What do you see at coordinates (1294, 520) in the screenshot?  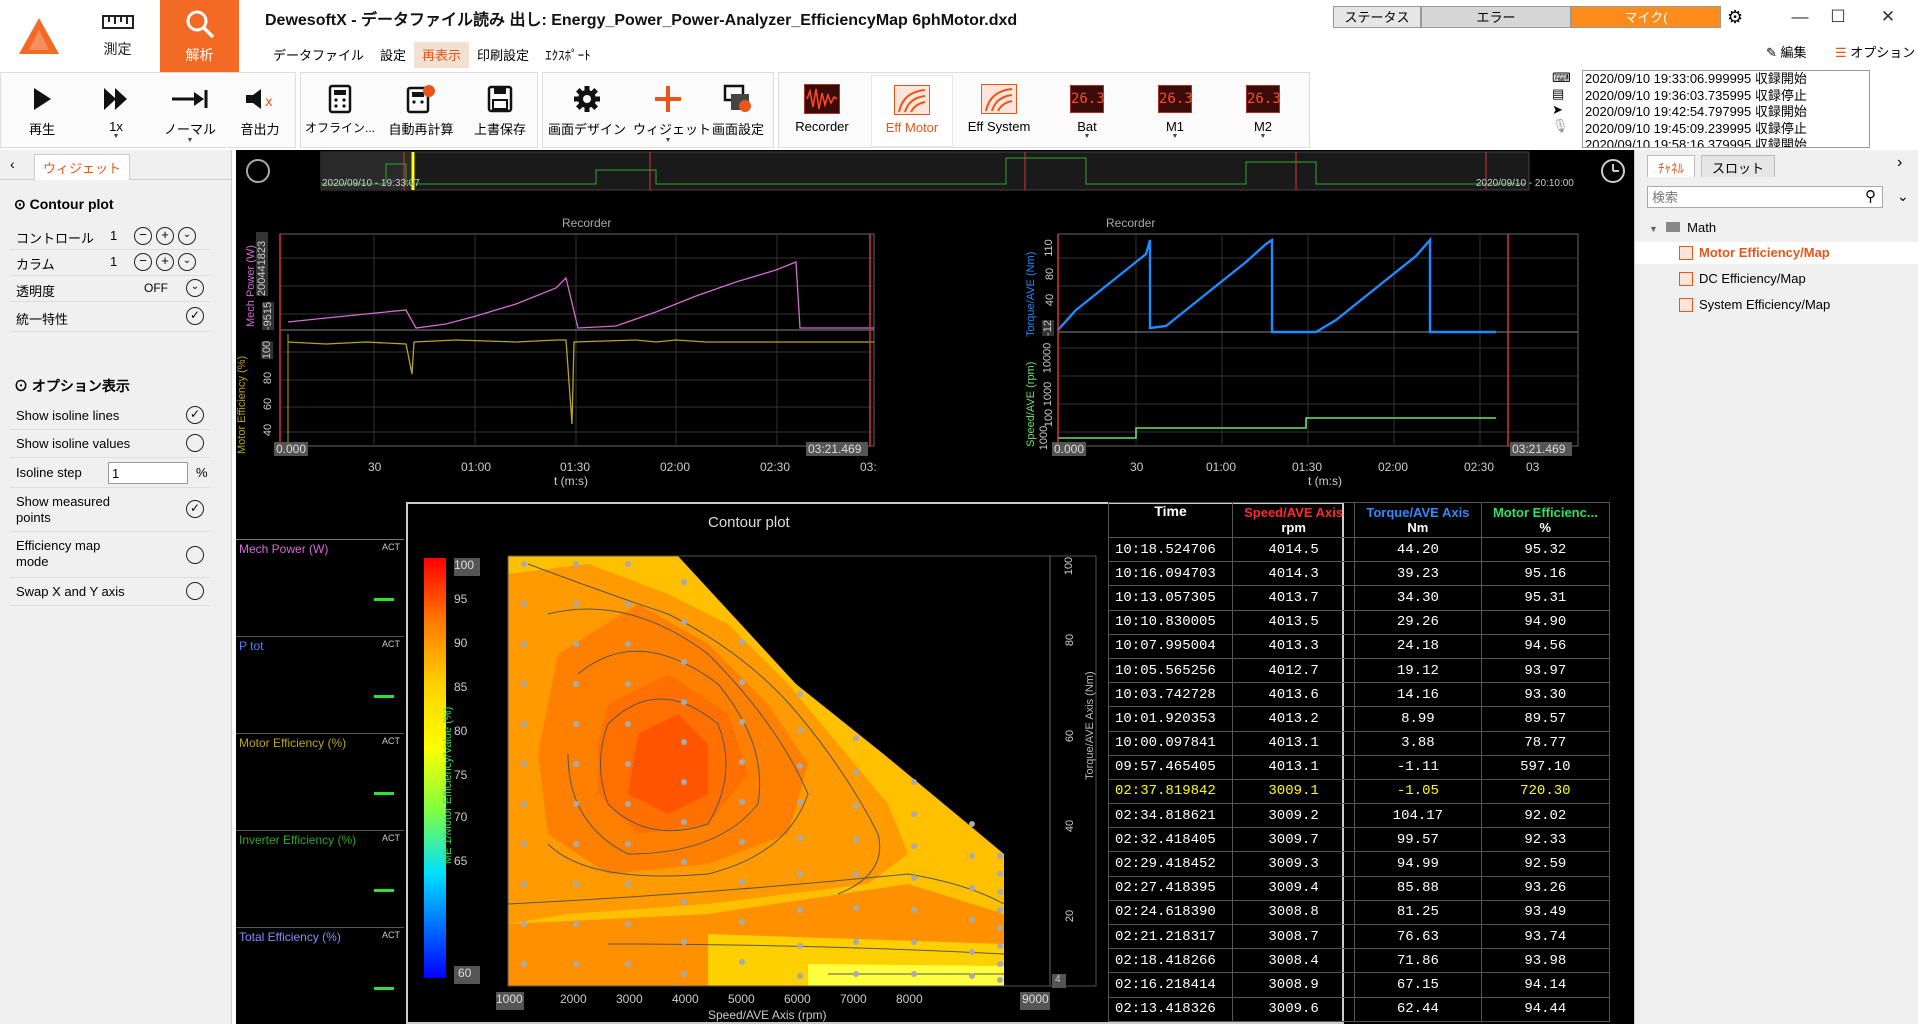 I see `col-speed-header: Speed/AVE Axis rpm` at bounding box center [1294, 520].